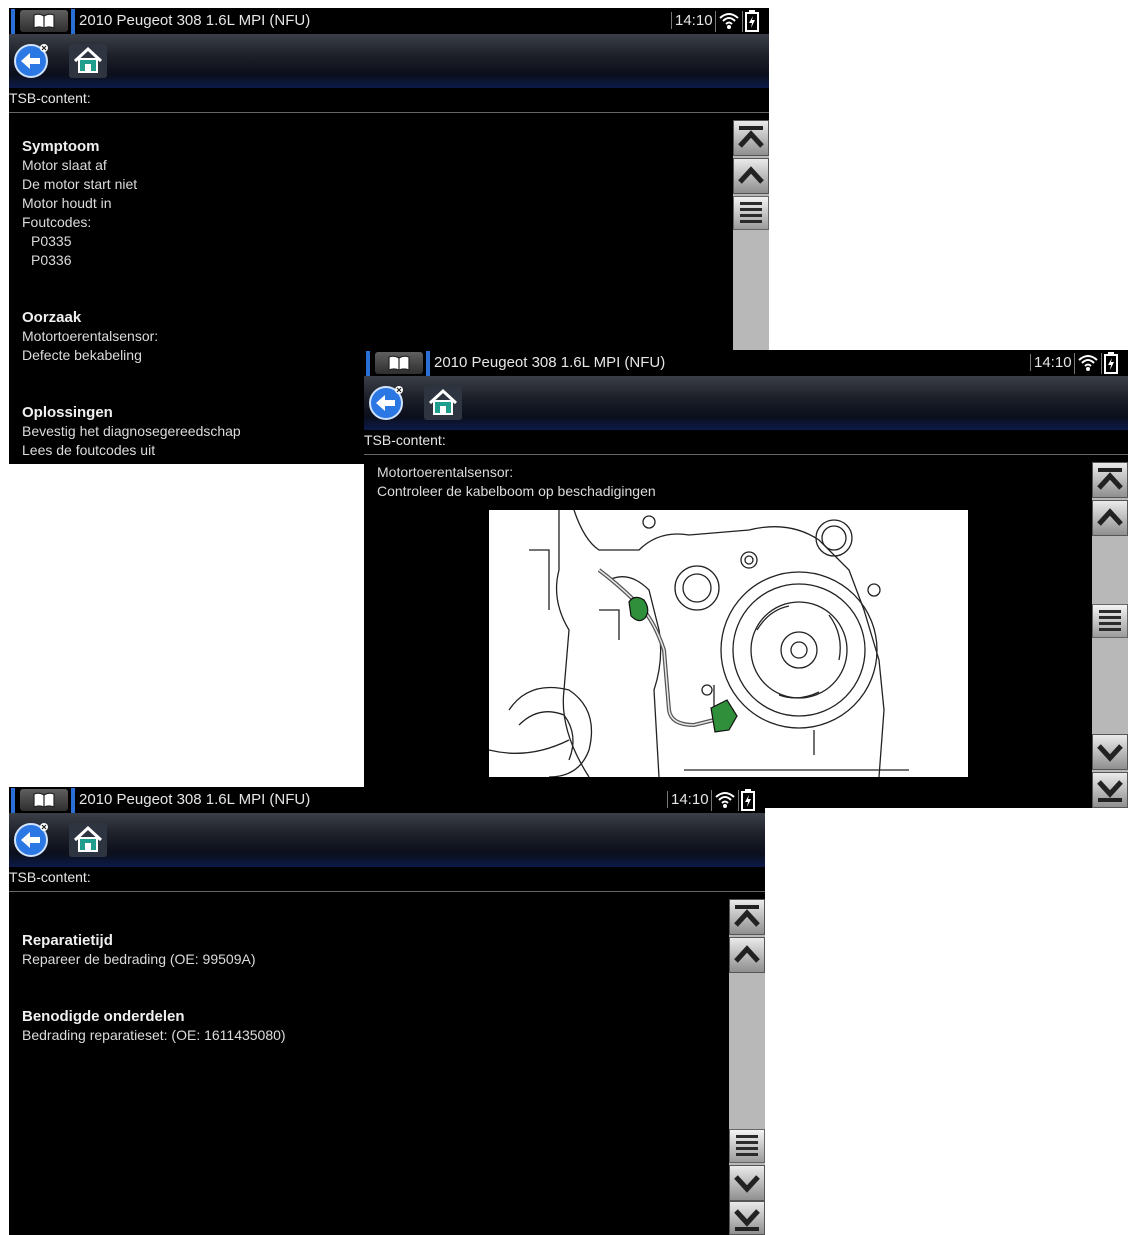 The width and height of the screenshot is (1132, 1235). I want to click on section-heading: Oorzaak, so click(52, 317).